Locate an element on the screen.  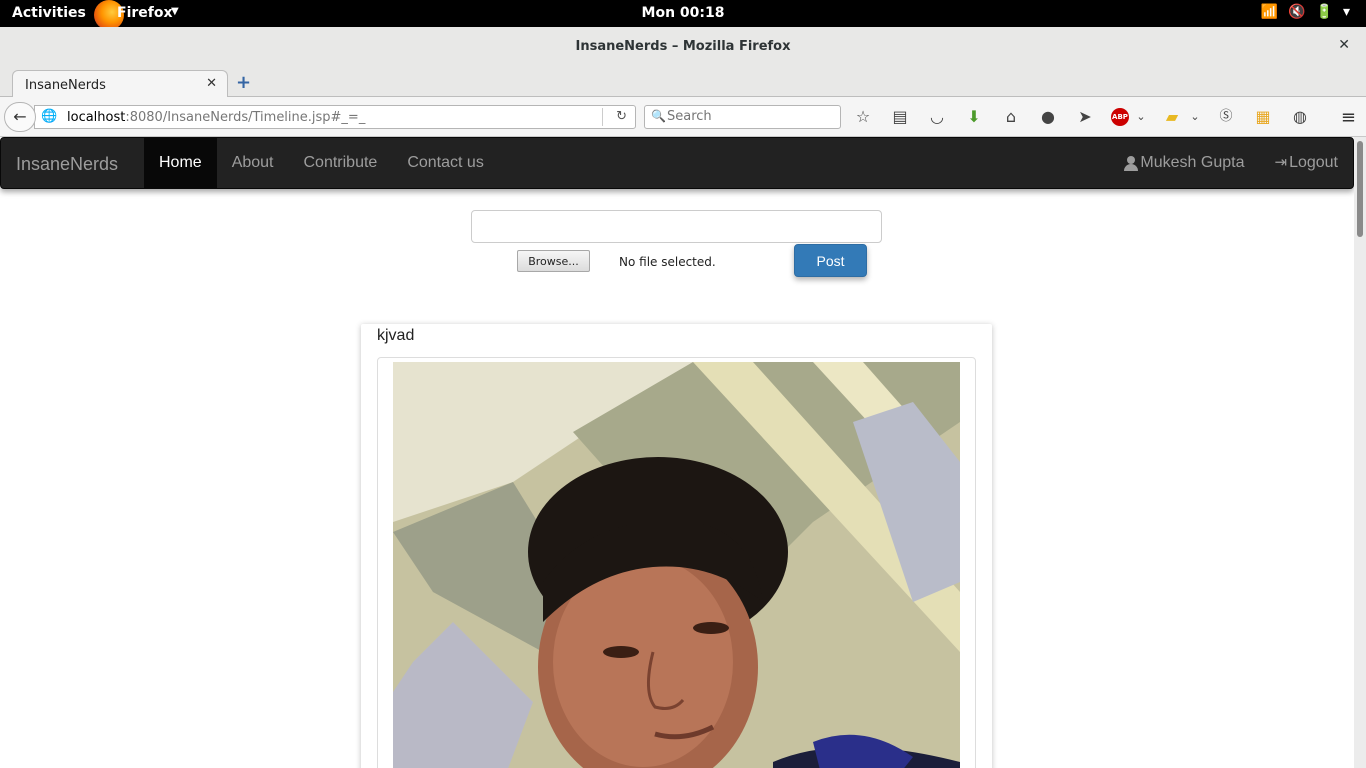
globe-extension-icon: ◍ is located at coordinates (1300, 117).